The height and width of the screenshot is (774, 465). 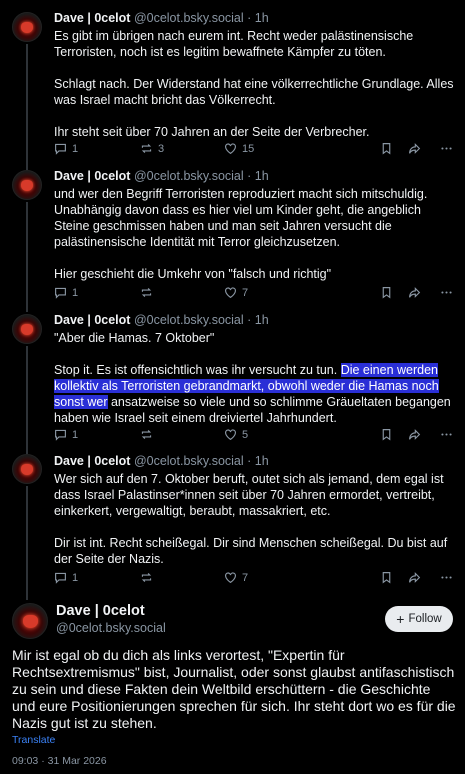 I want to click on follow-label: Follow, so click(x=425, y=619).